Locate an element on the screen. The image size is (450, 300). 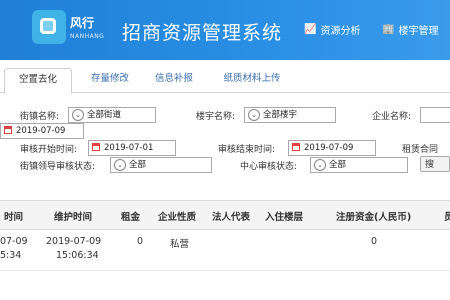
tab-vacancy: 空置去化 is located at coordinates (38, 81).